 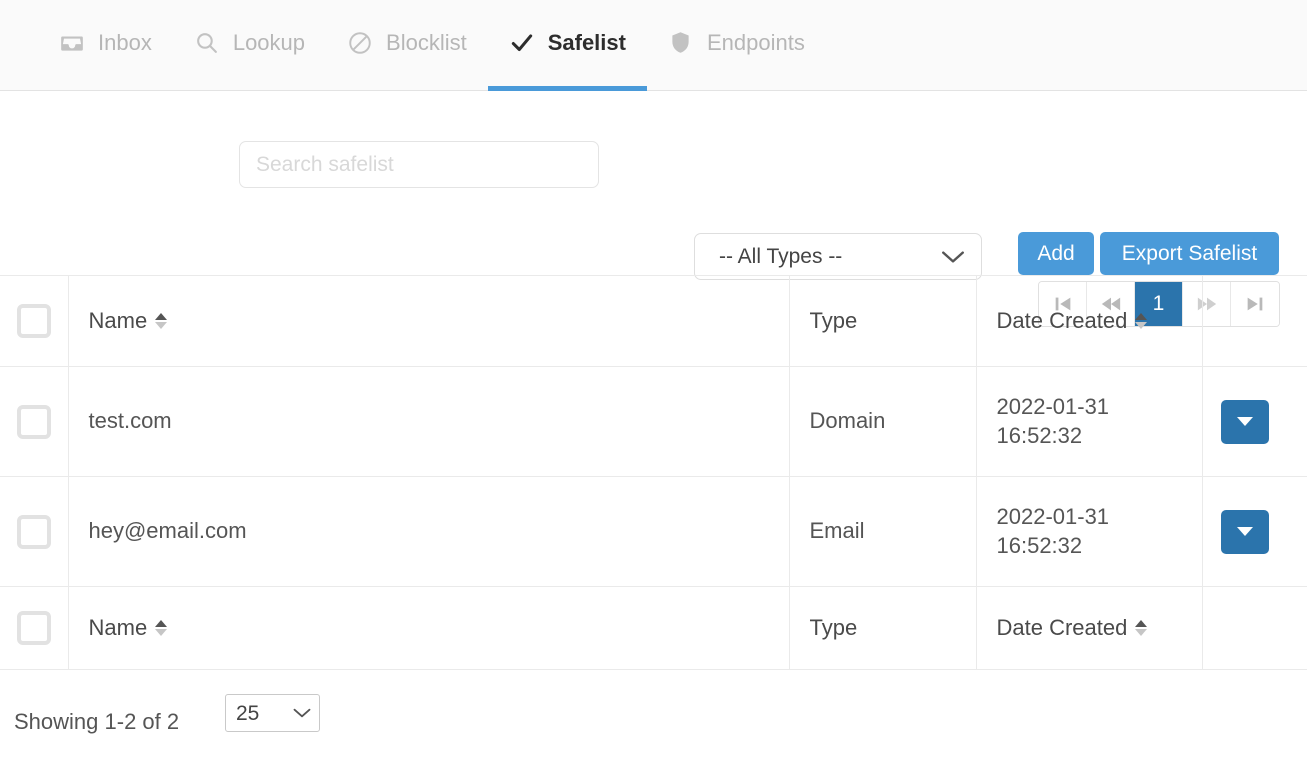 What do you see at coordinates (130, 421) in the screenshot?
I see `row-name-value: test.com` at bounding box center [130, 421].